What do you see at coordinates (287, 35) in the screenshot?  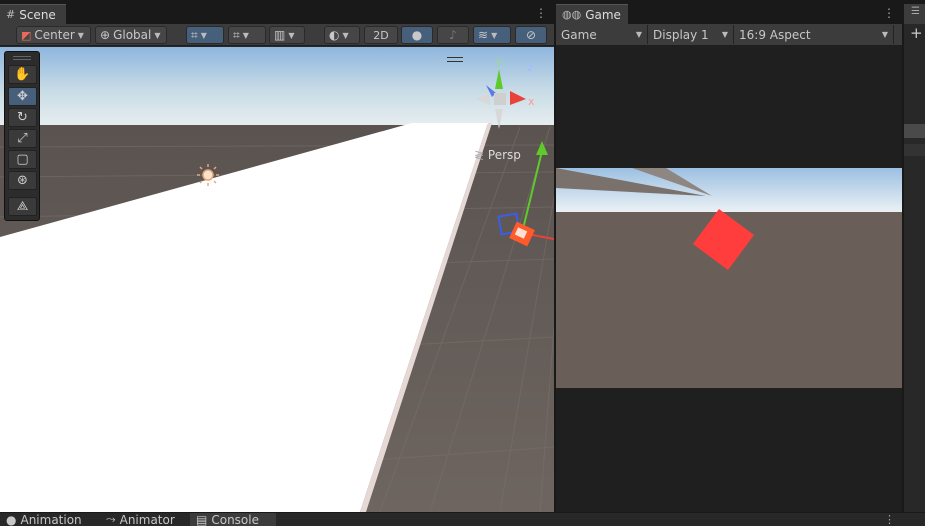 I see `grid-visibility-button: ▥ ▼` at bounding box center [287, 35].